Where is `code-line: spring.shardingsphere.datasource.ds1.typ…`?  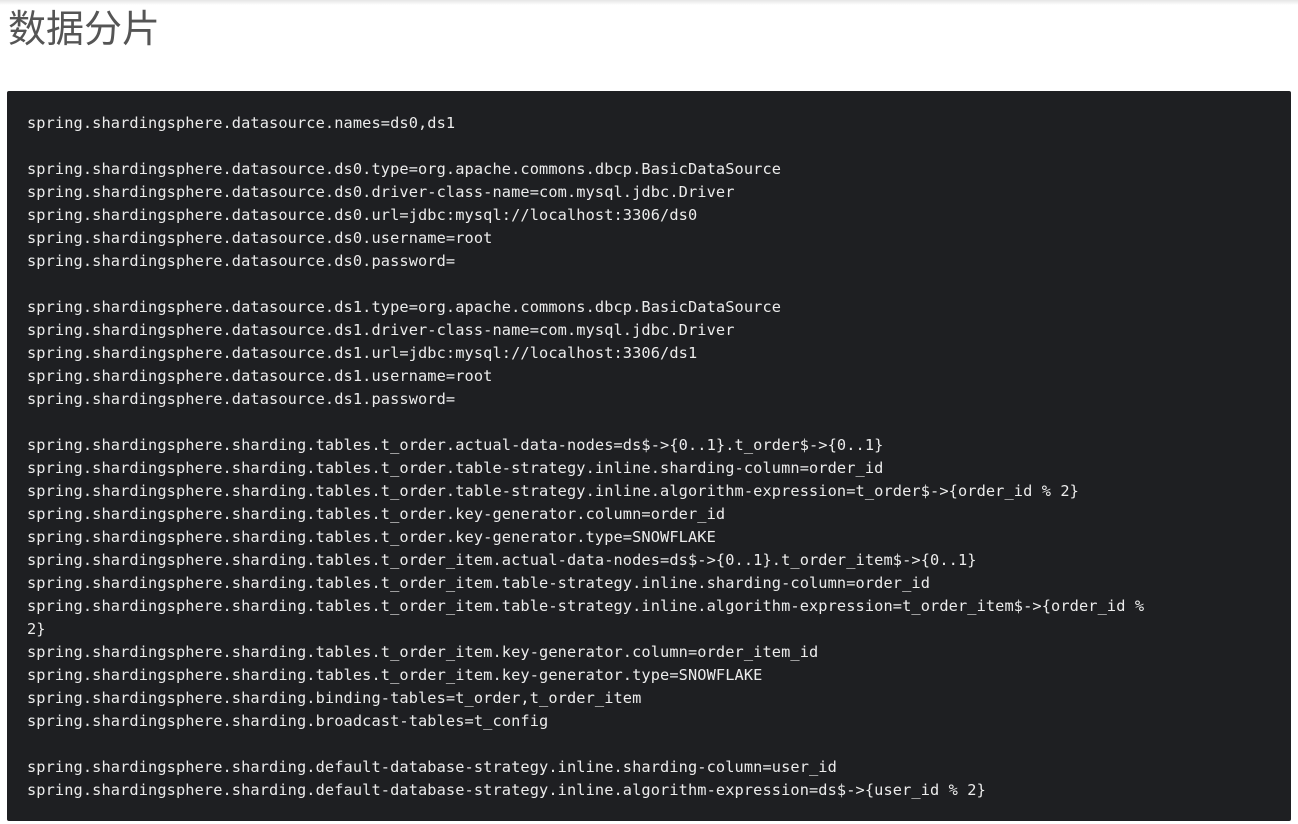
code-line: spring.shardingsphere.datasource.ds1.typ… is located at coordinates (404, 307).